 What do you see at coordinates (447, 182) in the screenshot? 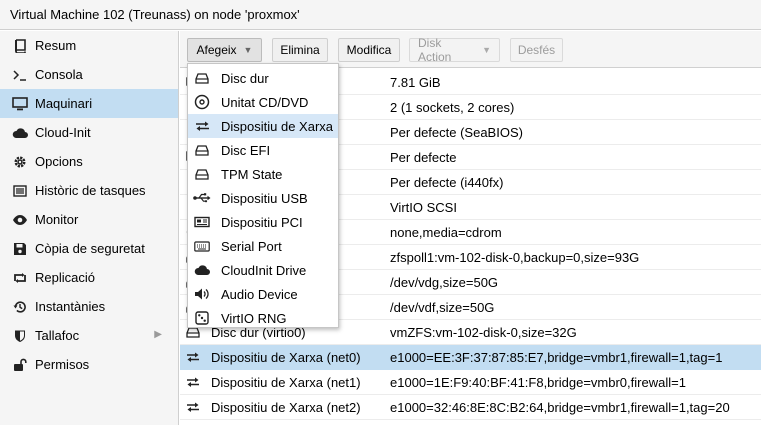
I see `row-value: Per defecte (i440fx)` at bounding box center [447, 182].